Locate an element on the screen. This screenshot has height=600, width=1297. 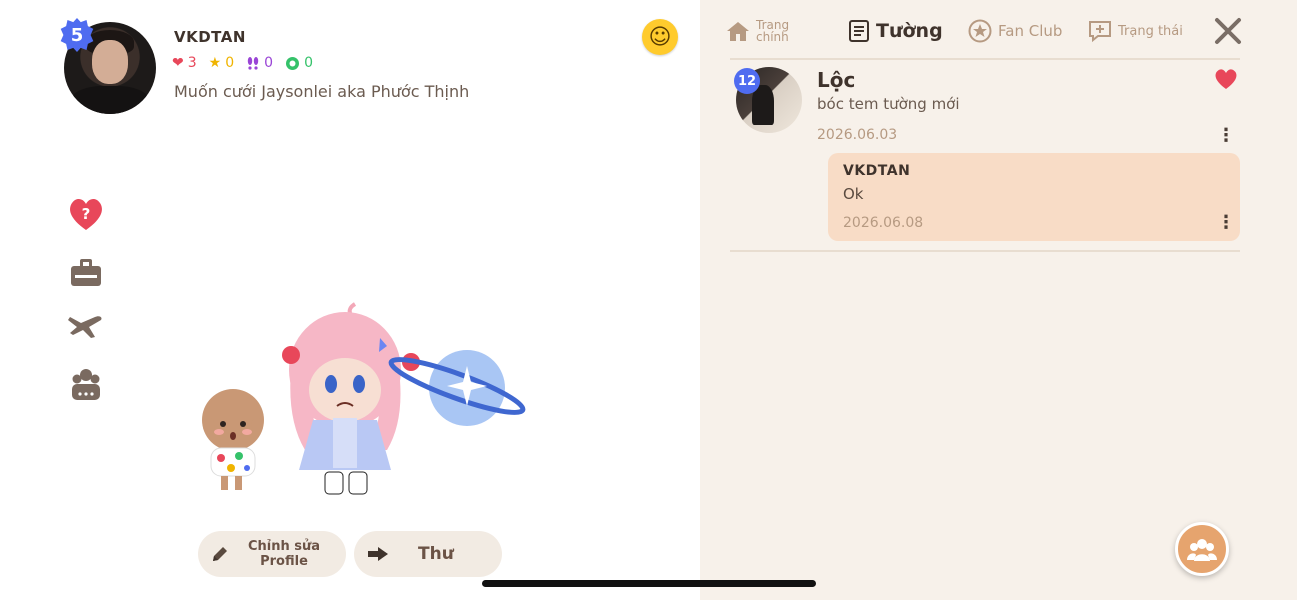
mail-icon is located at coordinates (378, 554).